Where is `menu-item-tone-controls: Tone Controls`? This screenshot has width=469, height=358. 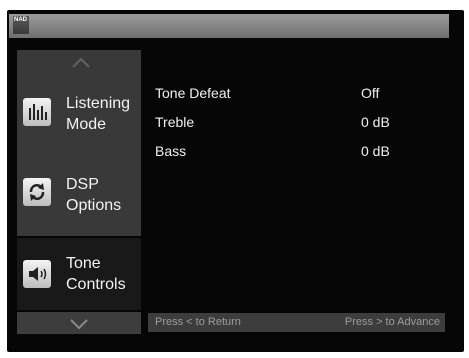 menu-item-tone-controls: Tone Controls is located at coordinates (79, 274).